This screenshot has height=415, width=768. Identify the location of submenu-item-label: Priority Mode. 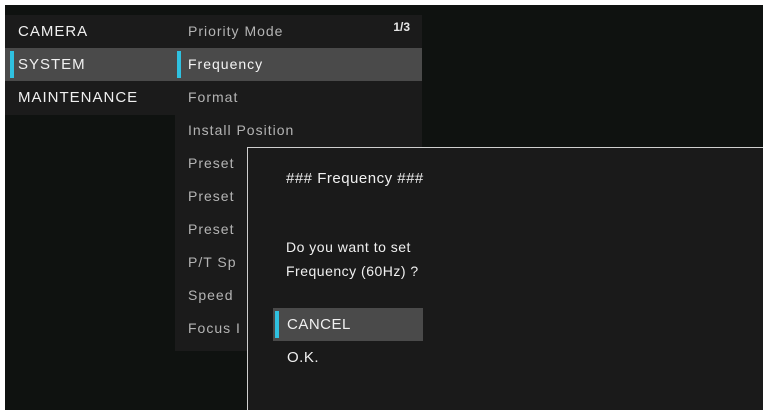
(236, 31).